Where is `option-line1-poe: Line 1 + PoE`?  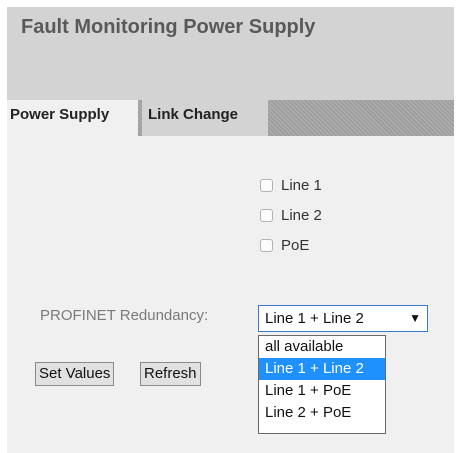 option-line1-poe: Line 1 + PoE is located at coordinates (322, 391).